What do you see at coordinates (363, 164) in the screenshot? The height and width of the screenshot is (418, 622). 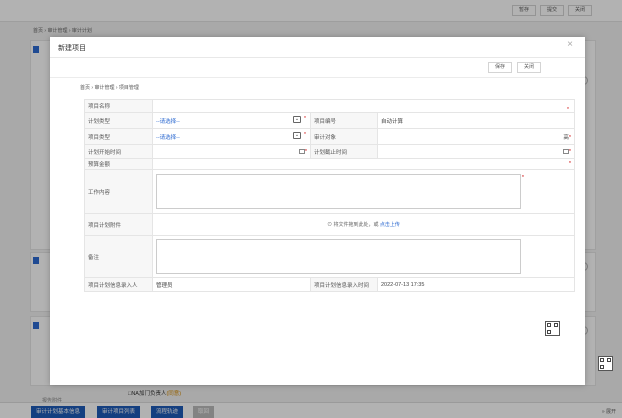 I see `budget-field: *` at bounding box center [363, 164].